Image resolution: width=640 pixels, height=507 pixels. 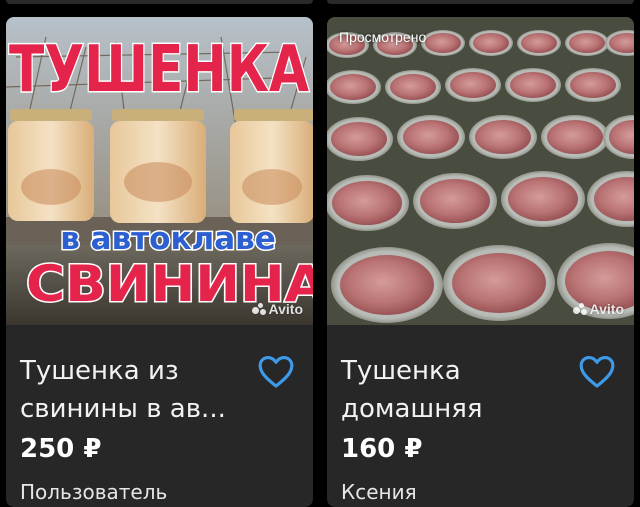 I want to click on previous-card-edge-right, so click(x=480, y=2).